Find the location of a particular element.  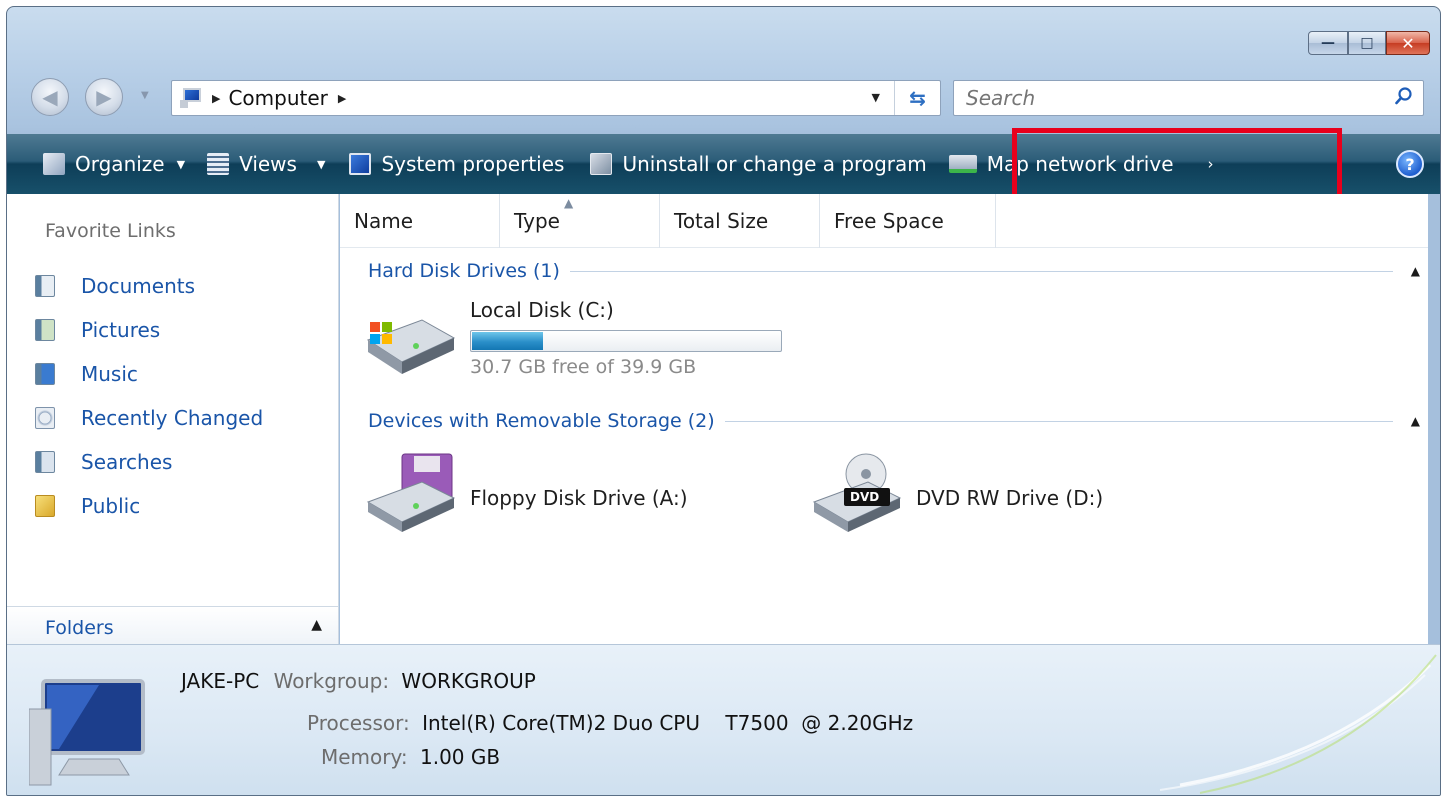

column-header-free-space: Free Space is located at coordinates (908, 221).